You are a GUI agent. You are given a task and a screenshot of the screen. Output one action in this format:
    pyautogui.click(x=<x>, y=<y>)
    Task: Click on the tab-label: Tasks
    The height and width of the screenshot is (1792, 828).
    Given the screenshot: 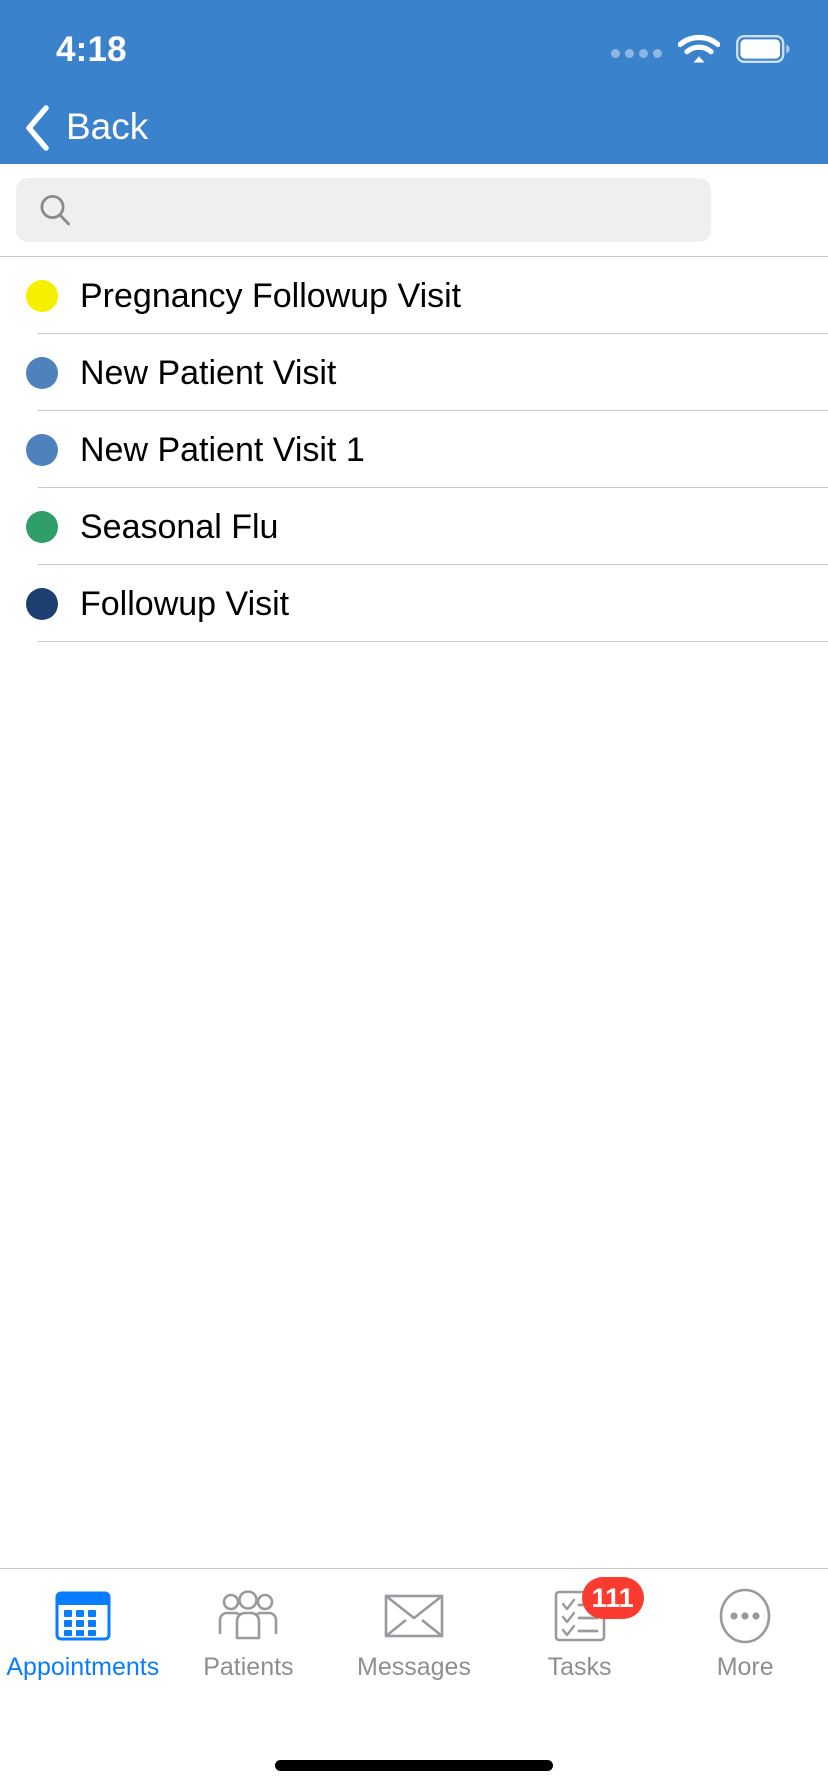 What is the action you would take?
    pyautogui.click(x=579, y=1667)
    